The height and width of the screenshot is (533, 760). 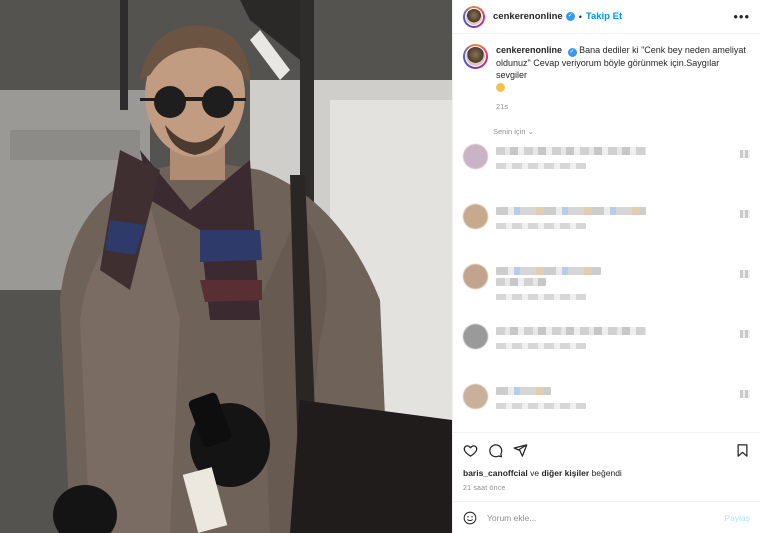 What do you see at coordinates (495, 473) in the screenshot?
I see `liker-username: baris_canoffcial` at bounding box center [495, 473].